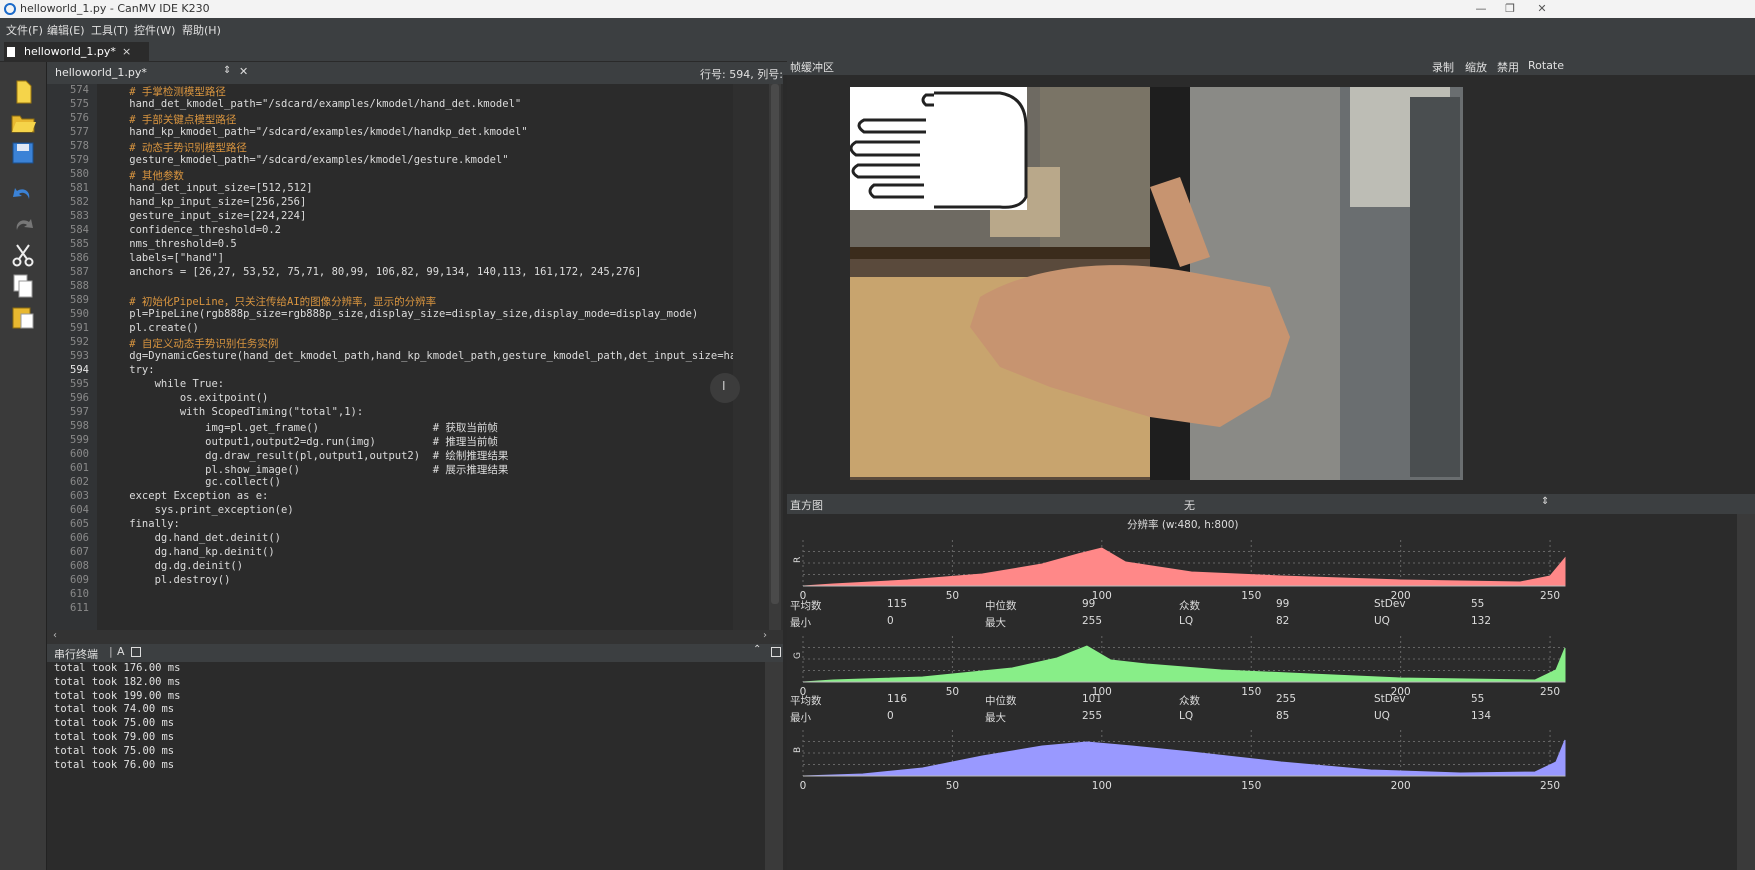 The width and height of the screenshot is (1755, 870). Describe the element at coordinates (748, 357) in the screenshot. I see `editor-vertical-scrollbar: I` at that location.